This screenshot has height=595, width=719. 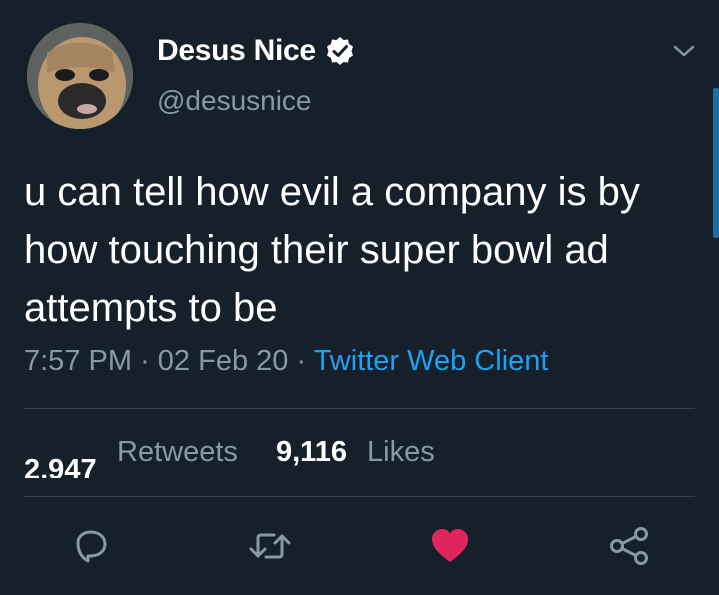 I want to click on tweet-client-link: Twitter Web Client, so click(x=431, y=361).